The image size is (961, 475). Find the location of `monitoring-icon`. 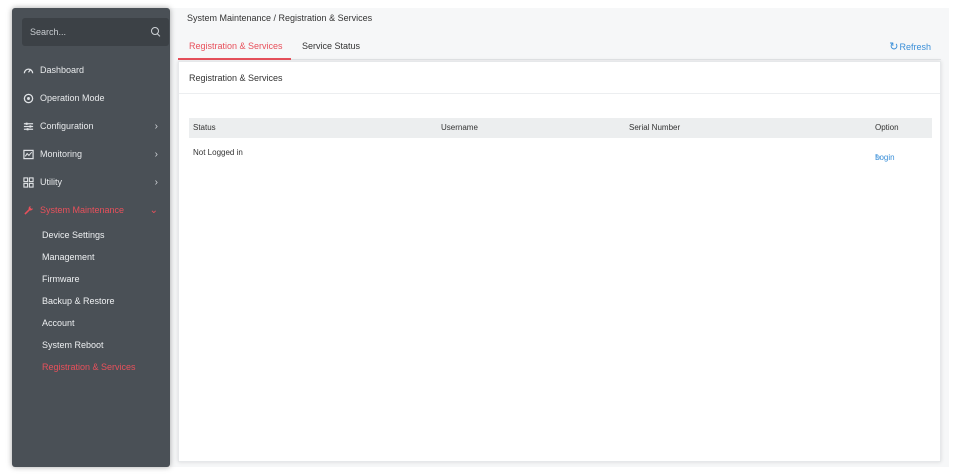

monitoring-icon is located at coordinates (28, 154).